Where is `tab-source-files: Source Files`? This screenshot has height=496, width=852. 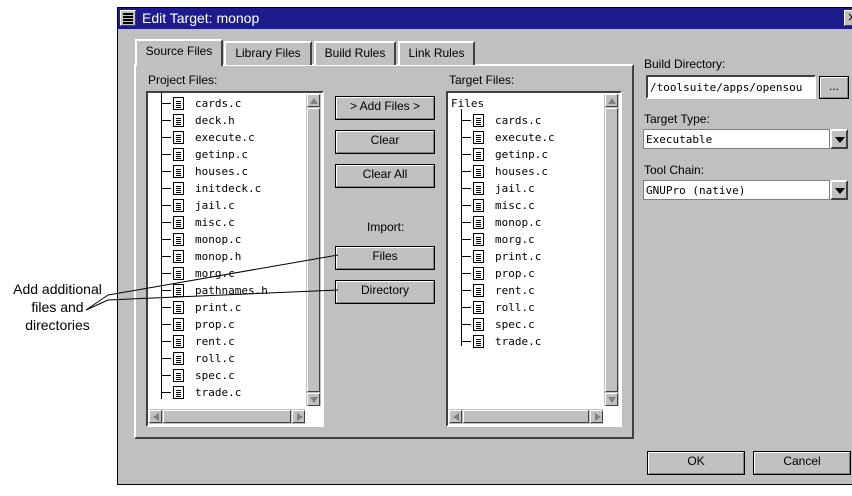 tab-source-files: Source Files is located at coordinates (179, 52).